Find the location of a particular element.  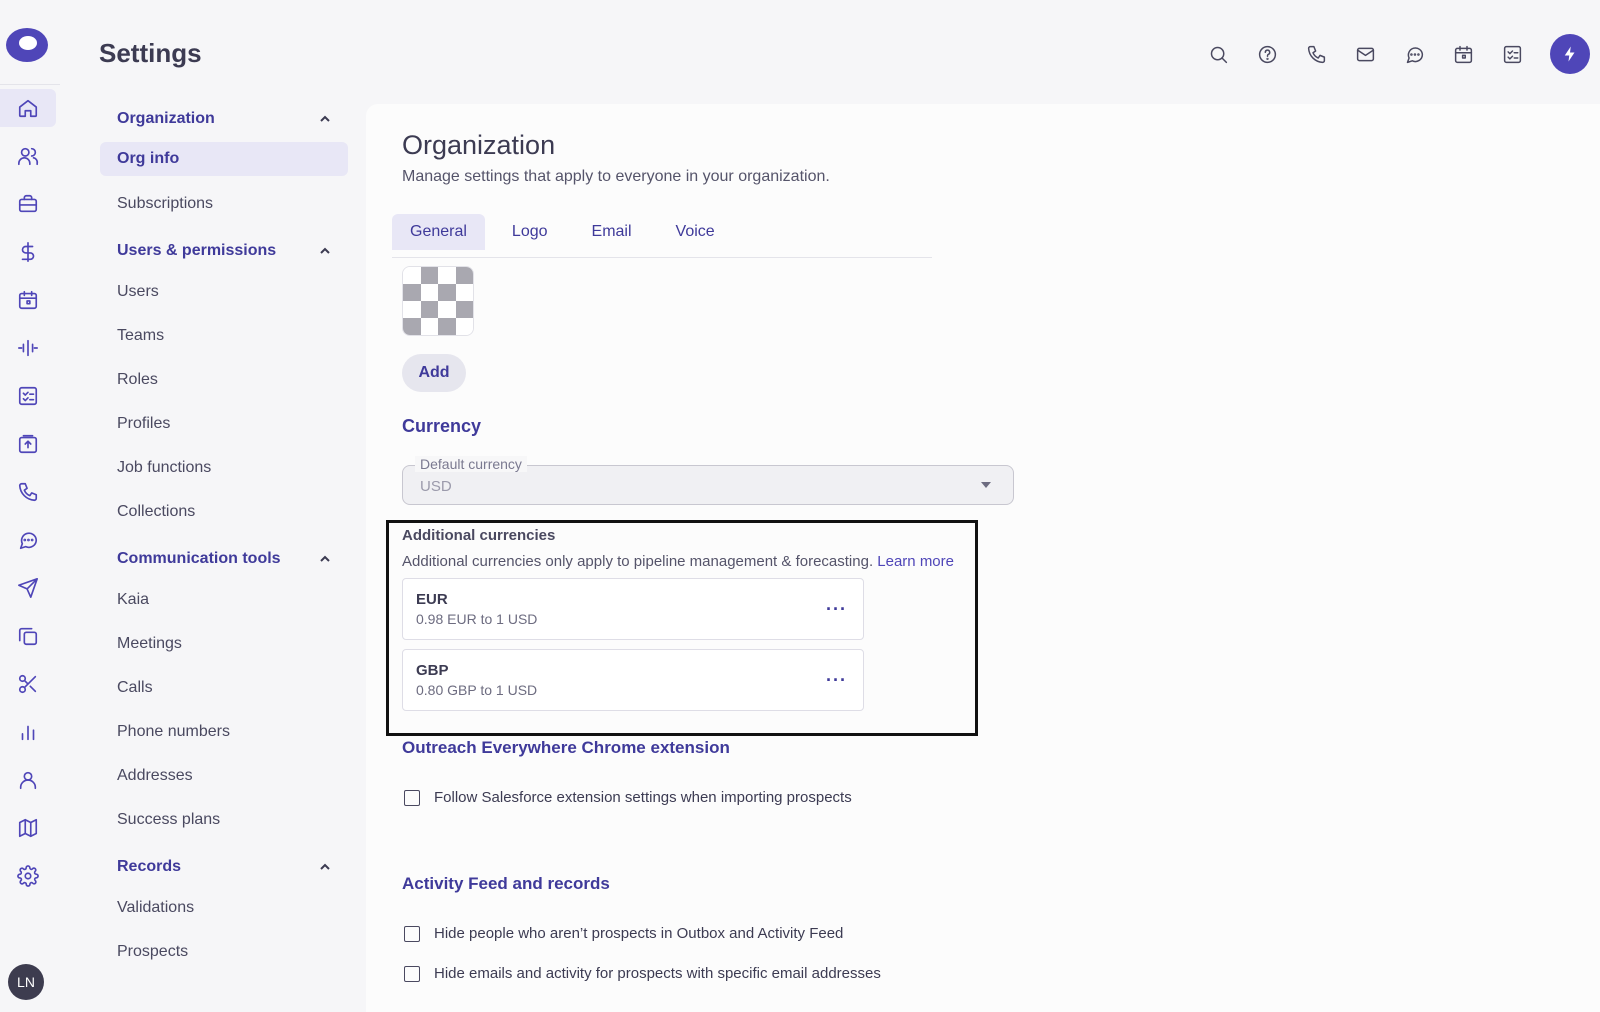

person-icon is located at coordinates (28, 780).